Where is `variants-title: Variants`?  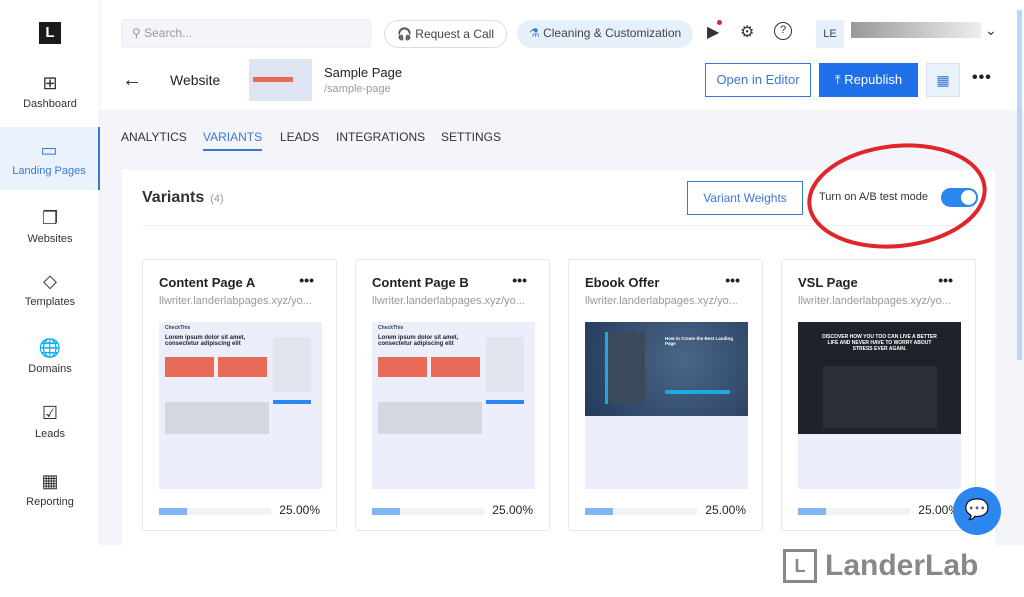 variants-title: Variants is located at coordinates (173, 197).